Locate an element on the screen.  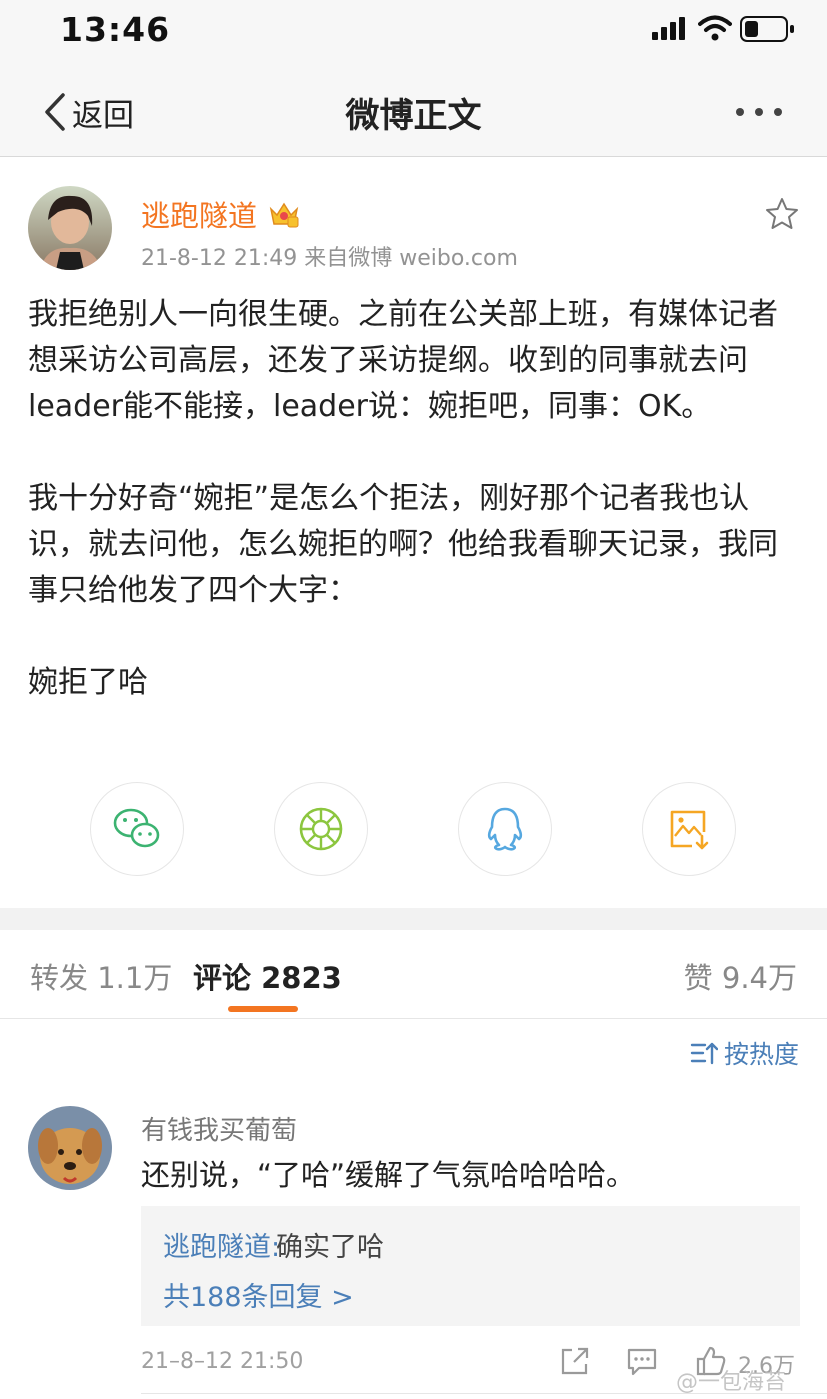
page-title: 微博正文 is located at coordinates (413, 116).